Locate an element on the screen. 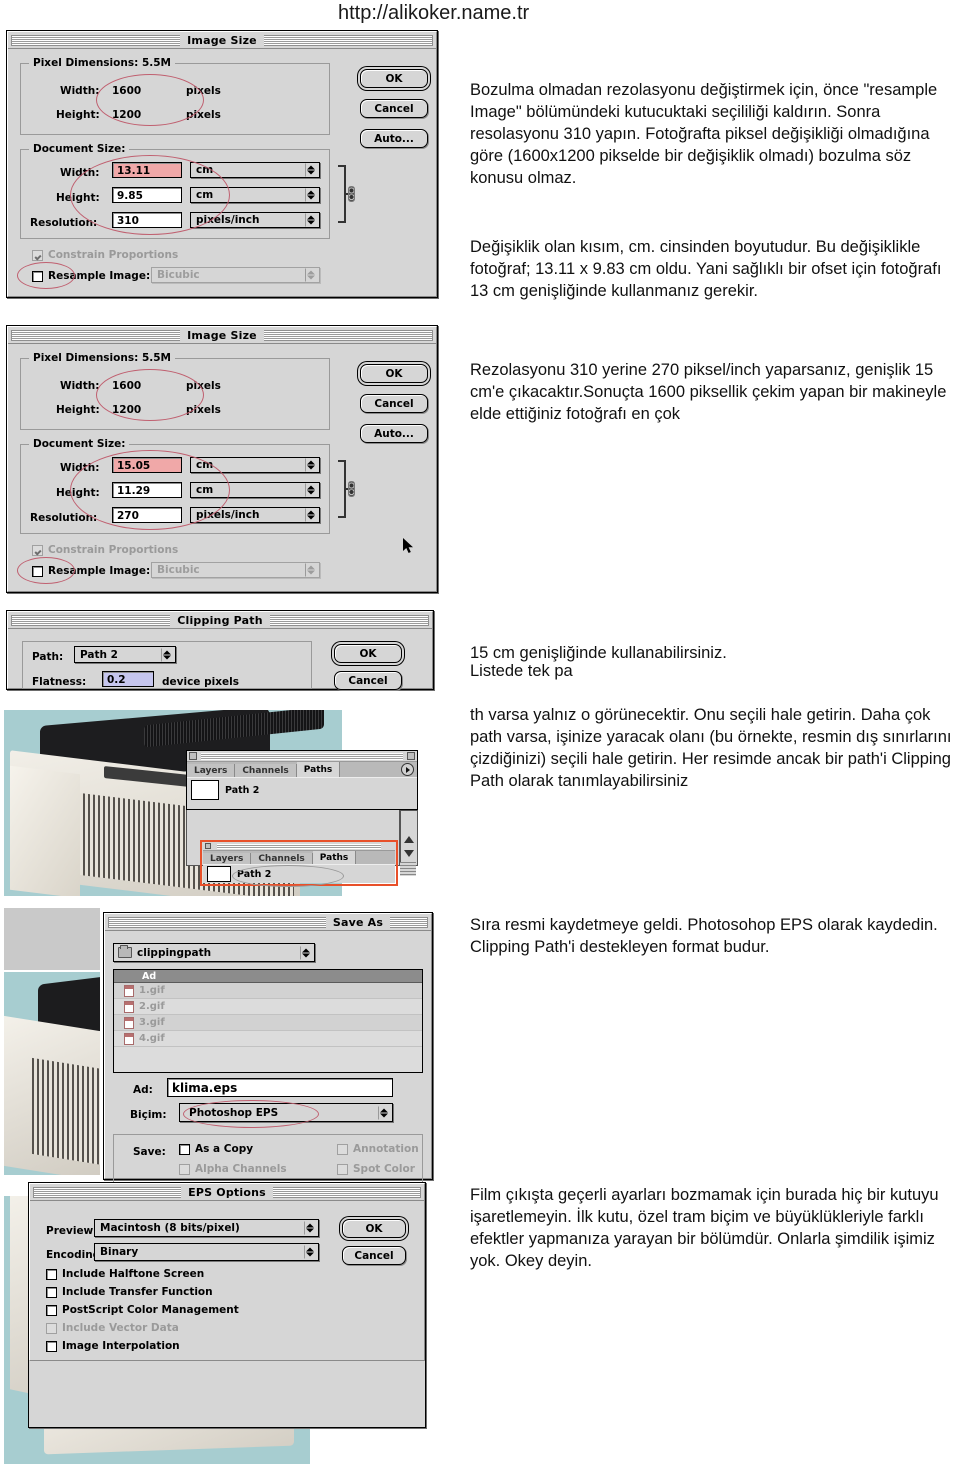  doc-height-input: 9.85 is located at coordinates (147, 195).